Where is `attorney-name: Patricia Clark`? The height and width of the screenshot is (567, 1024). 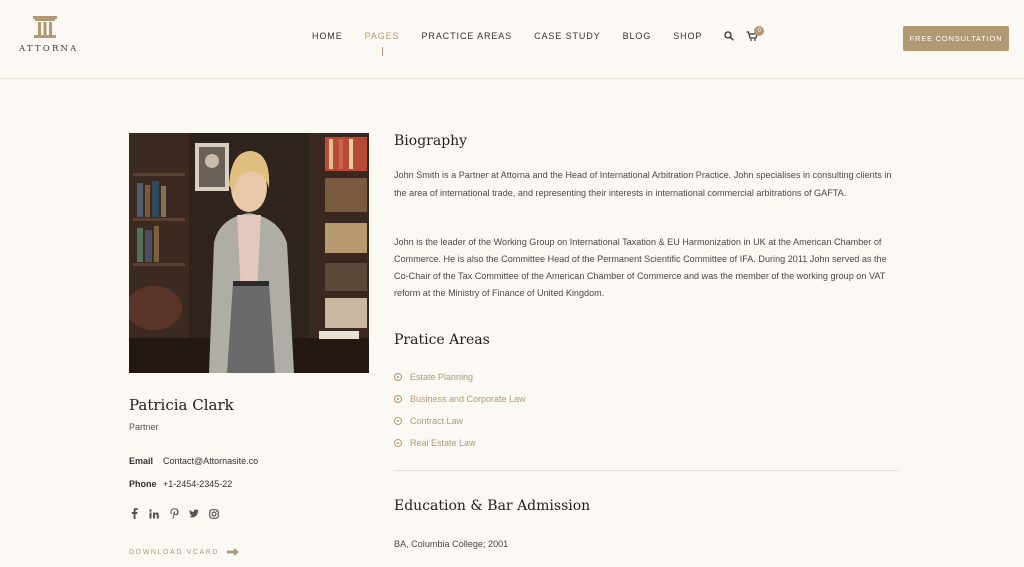
attorney-name: Patricia Clark is located at coordinates (181, 405).